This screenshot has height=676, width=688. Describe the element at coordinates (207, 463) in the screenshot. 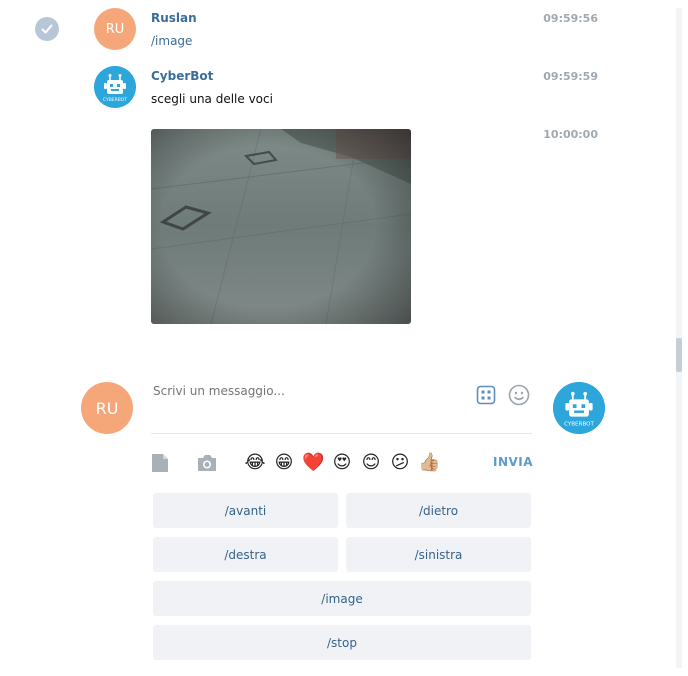

I see `camera-icon` at that location.